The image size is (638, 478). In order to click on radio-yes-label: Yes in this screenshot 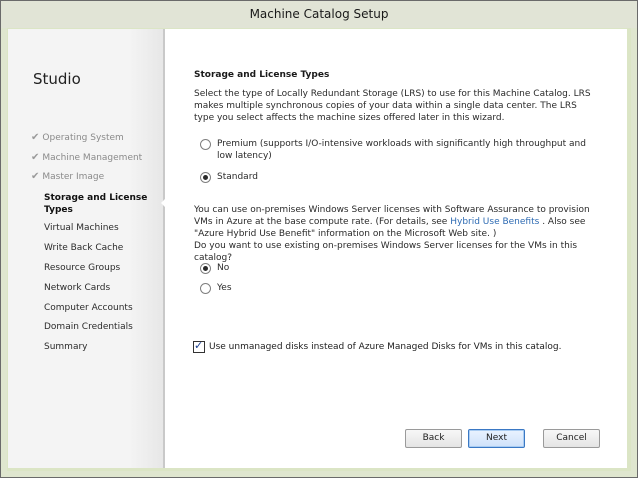, I will do `click(224, 288)`.